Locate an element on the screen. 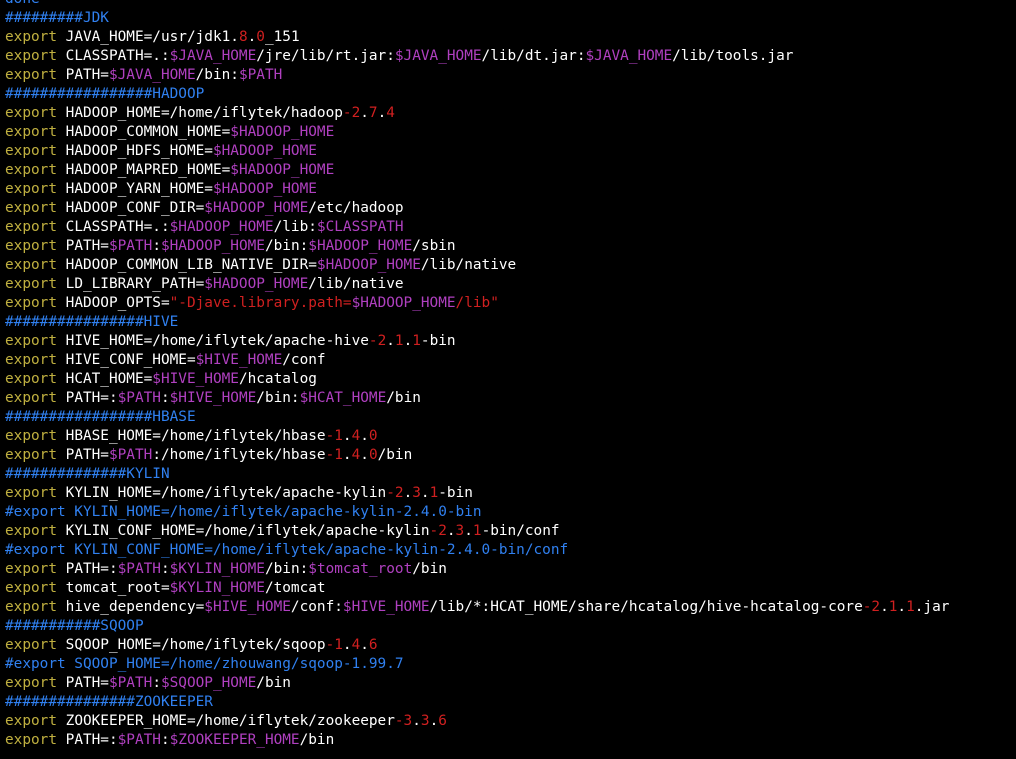 The width and height of the screenshot is (1016, 759). comment-text: #################HADOOP is located at coordinates (105, 94).